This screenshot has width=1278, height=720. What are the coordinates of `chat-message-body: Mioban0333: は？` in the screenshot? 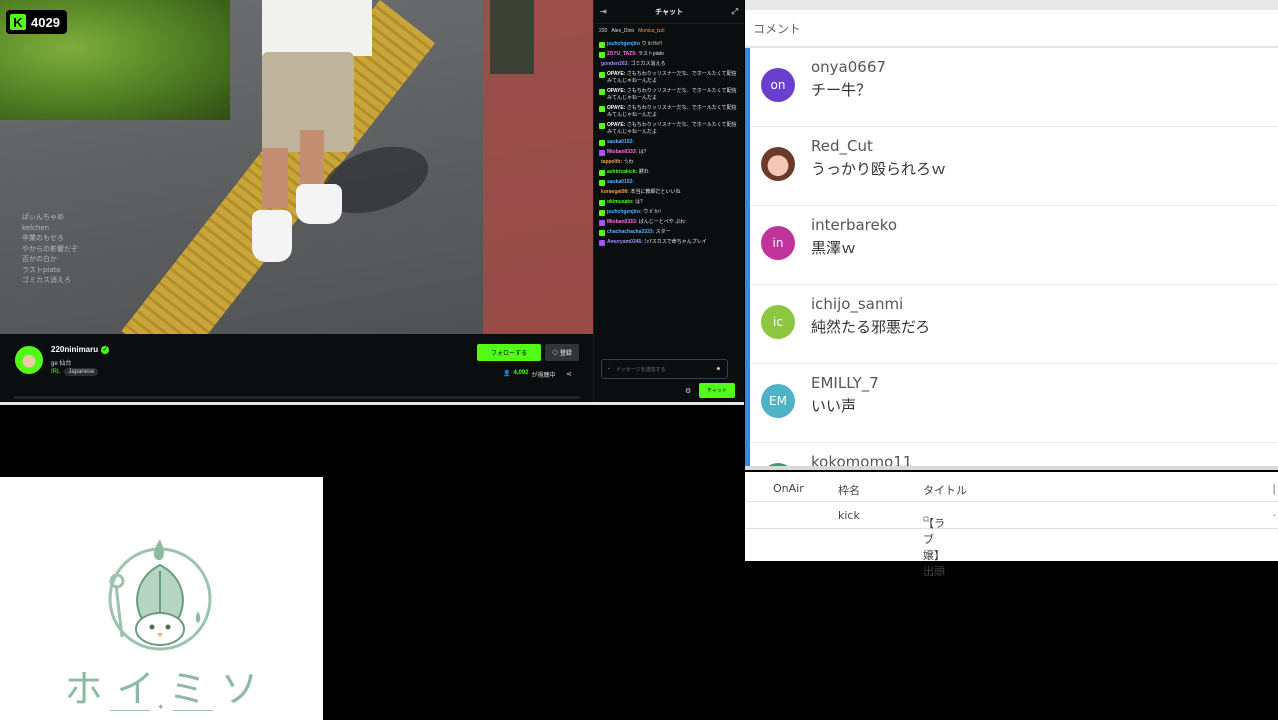 It's located at (673, 152).